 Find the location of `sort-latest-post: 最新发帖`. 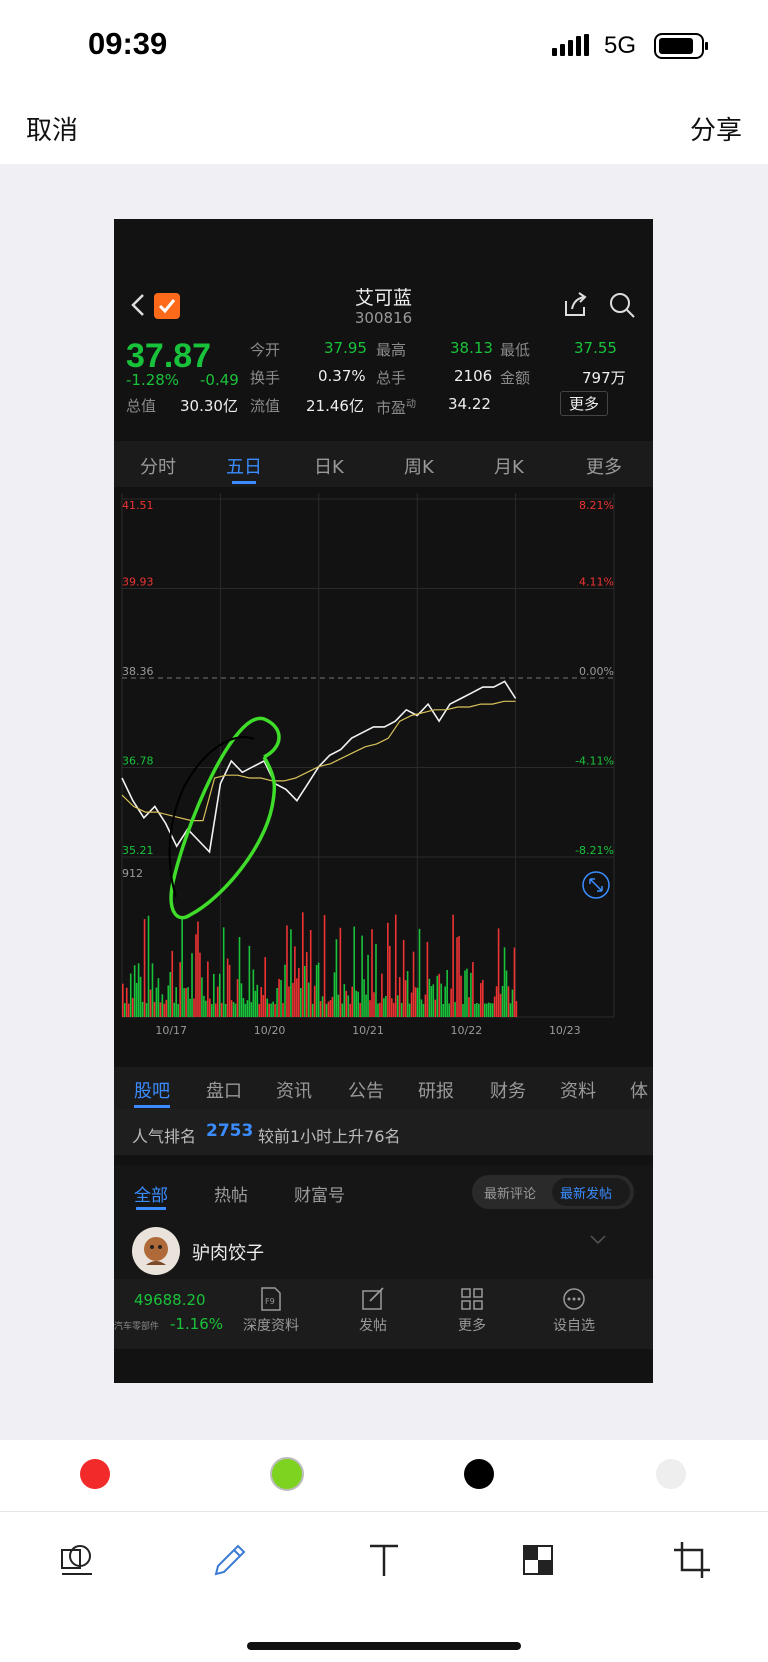

sort-latest-post: 最新发帖 is located at coordinates (586, 1192).